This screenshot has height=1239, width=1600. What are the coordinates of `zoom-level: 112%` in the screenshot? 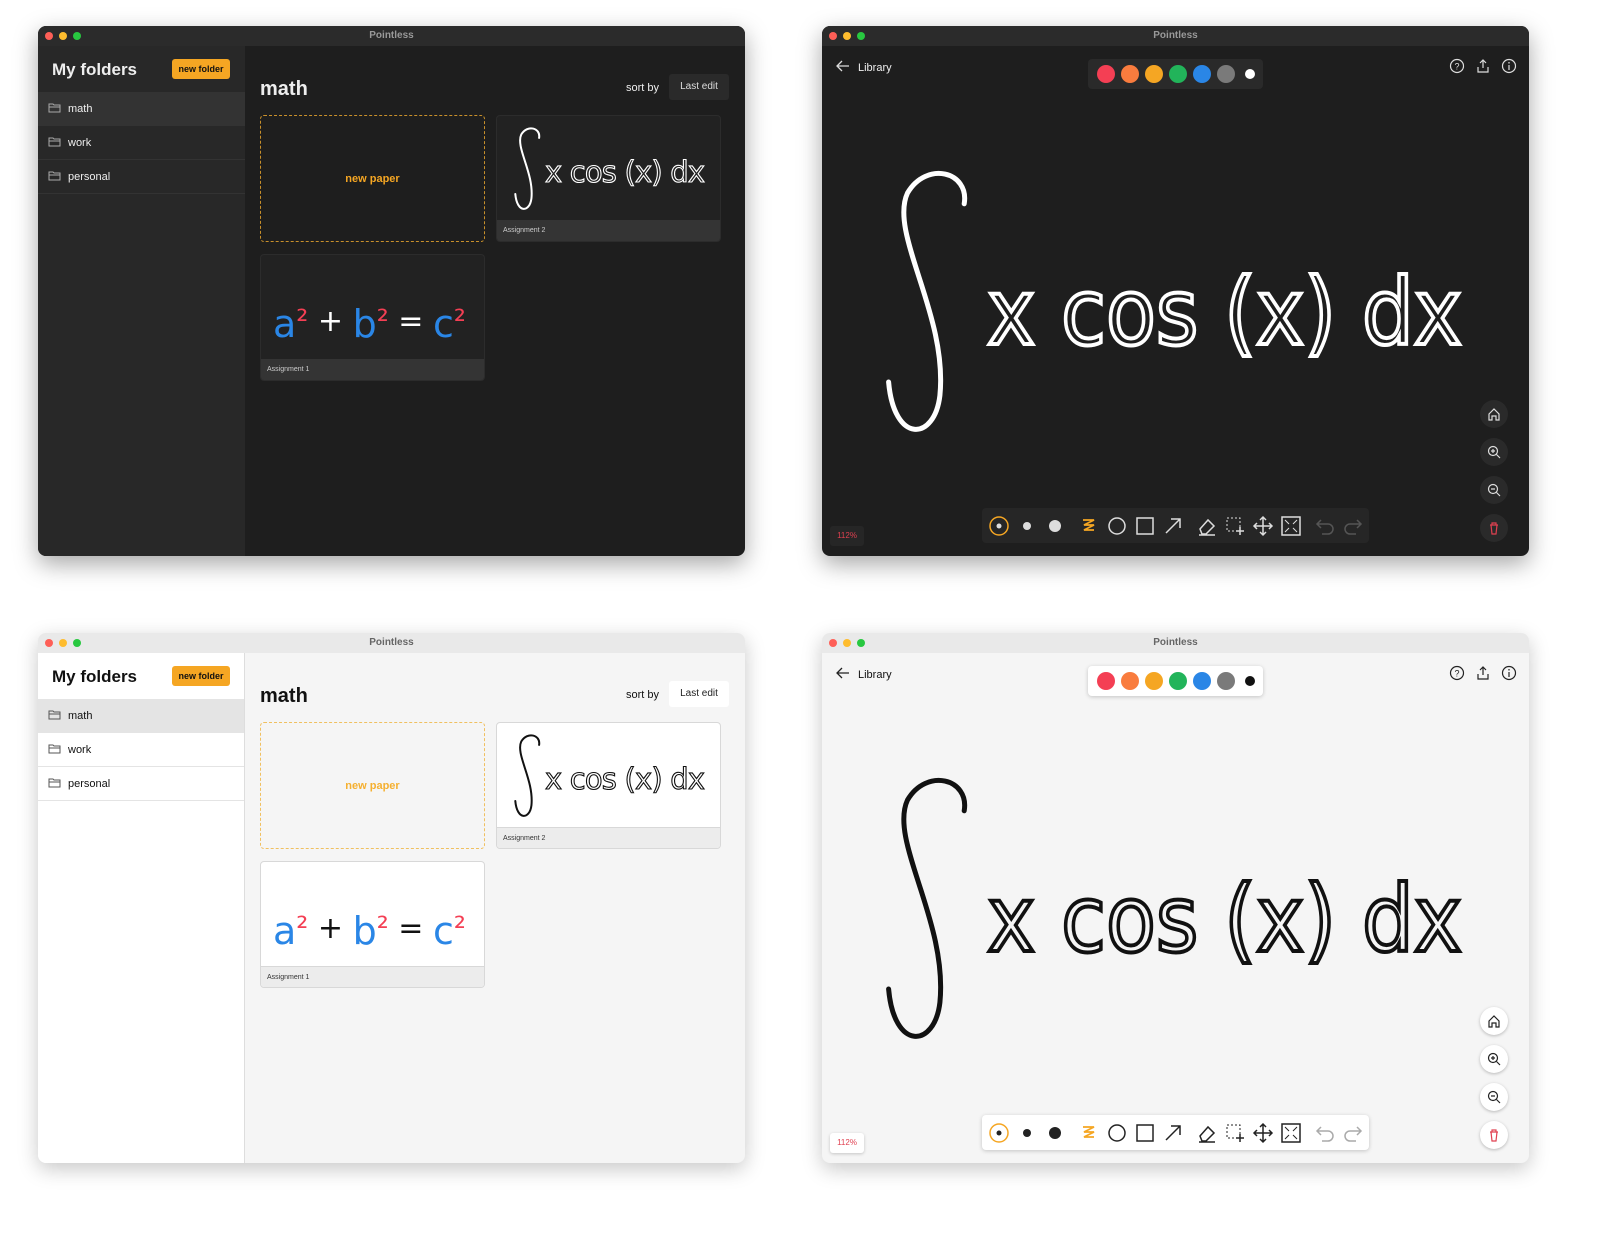 It's located at (847, 1143).